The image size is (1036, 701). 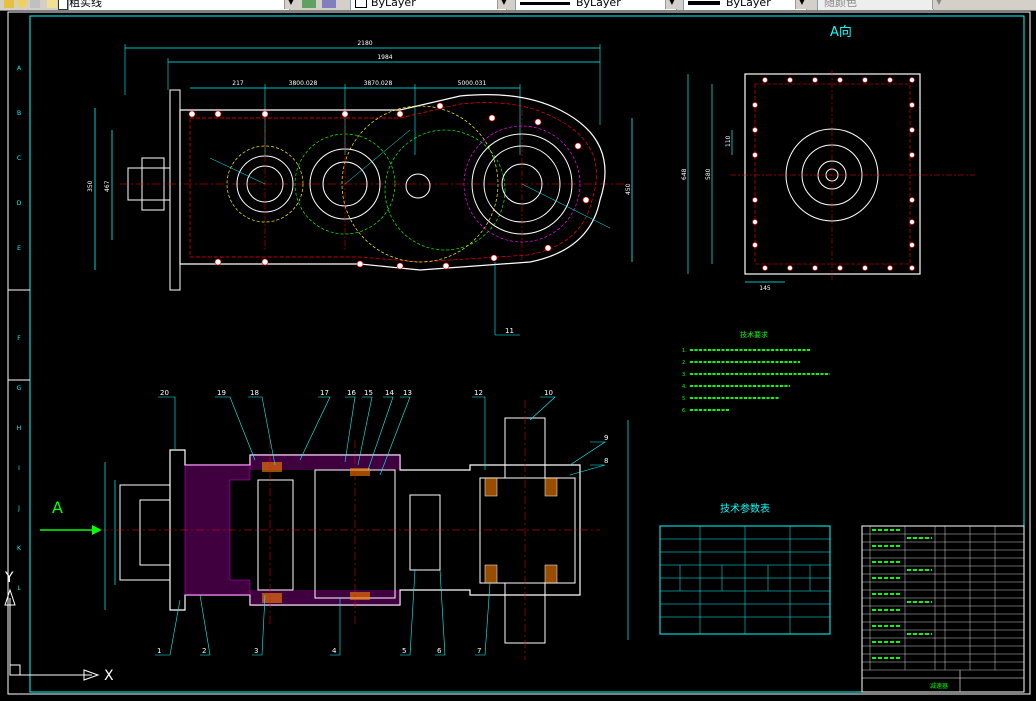 I want to click on ucs-x-label: X, so click(x=109, y=676).